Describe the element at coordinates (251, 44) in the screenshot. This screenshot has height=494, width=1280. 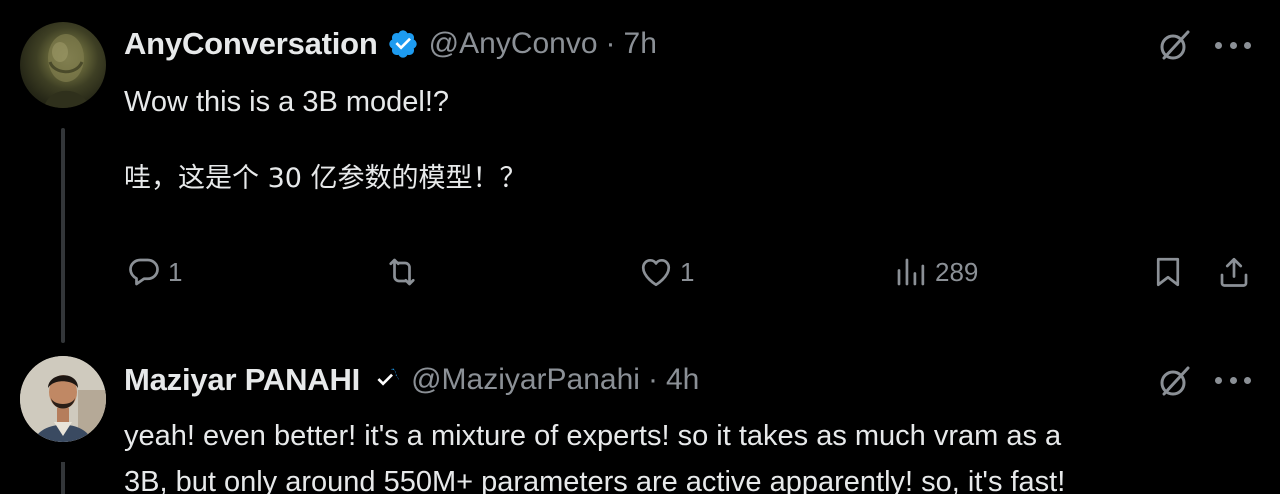
I see `author-name: AnyConversation` at that location.